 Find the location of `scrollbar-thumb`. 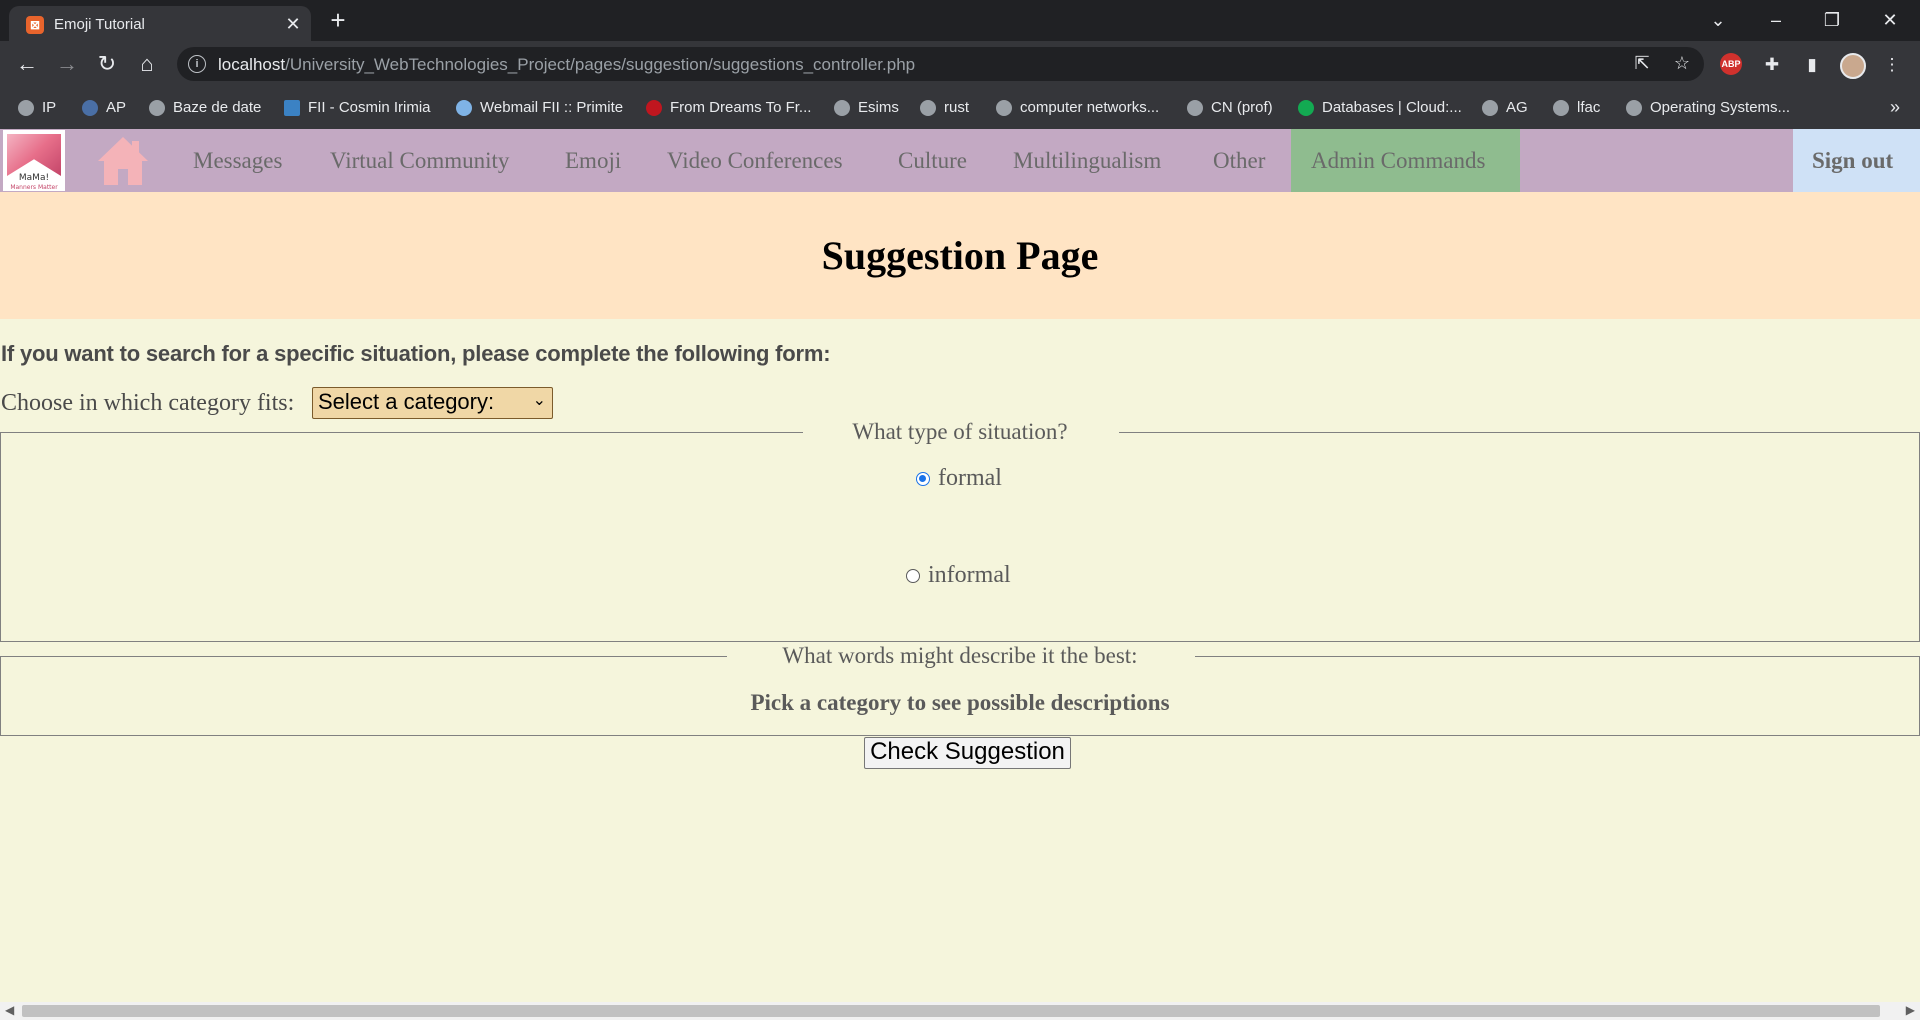

scrollbar-thumb is located at coordinates (951, 1011).